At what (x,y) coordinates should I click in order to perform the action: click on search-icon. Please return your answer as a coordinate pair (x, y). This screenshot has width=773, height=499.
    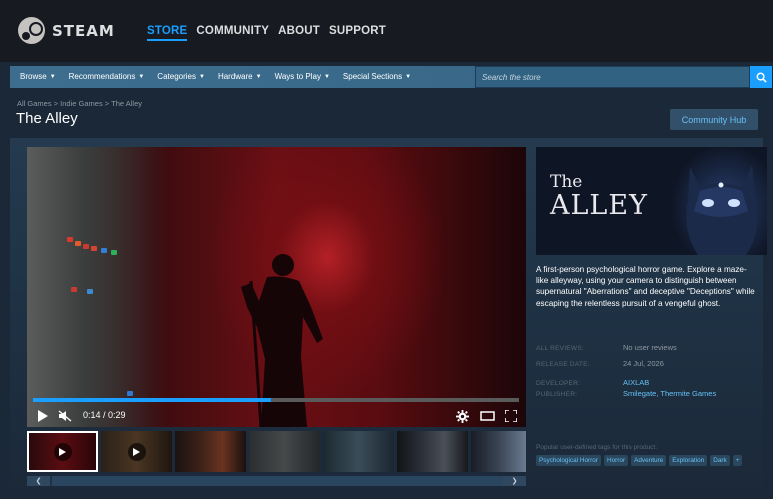
    Looking at the image, I should click on (761, 77).